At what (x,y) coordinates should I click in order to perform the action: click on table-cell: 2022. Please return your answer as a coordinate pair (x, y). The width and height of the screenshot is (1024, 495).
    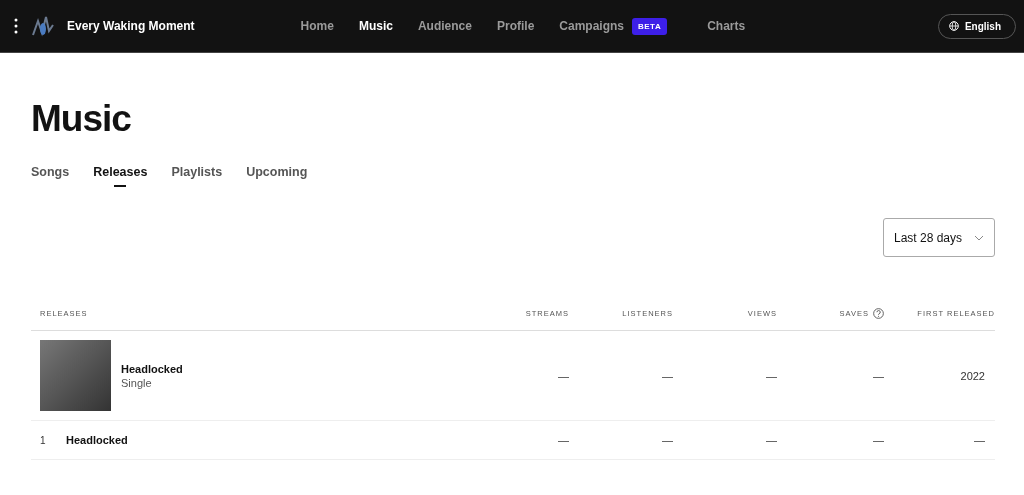
    Looking at the image, I should click on (972, 375).